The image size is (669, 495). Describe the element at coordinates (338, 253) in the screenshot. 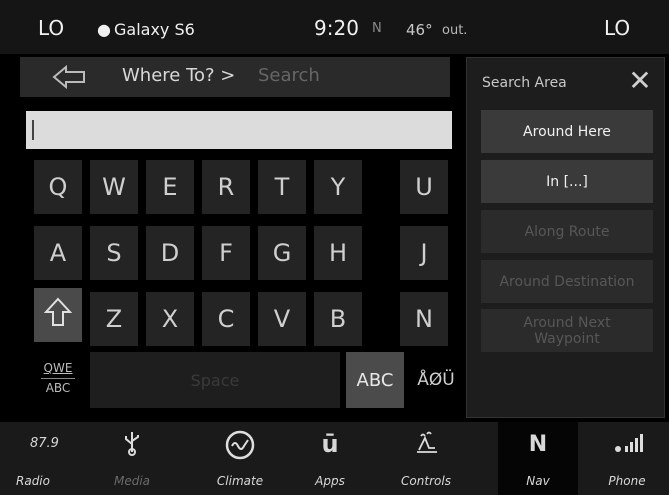

I see `key-h: H` at that location.